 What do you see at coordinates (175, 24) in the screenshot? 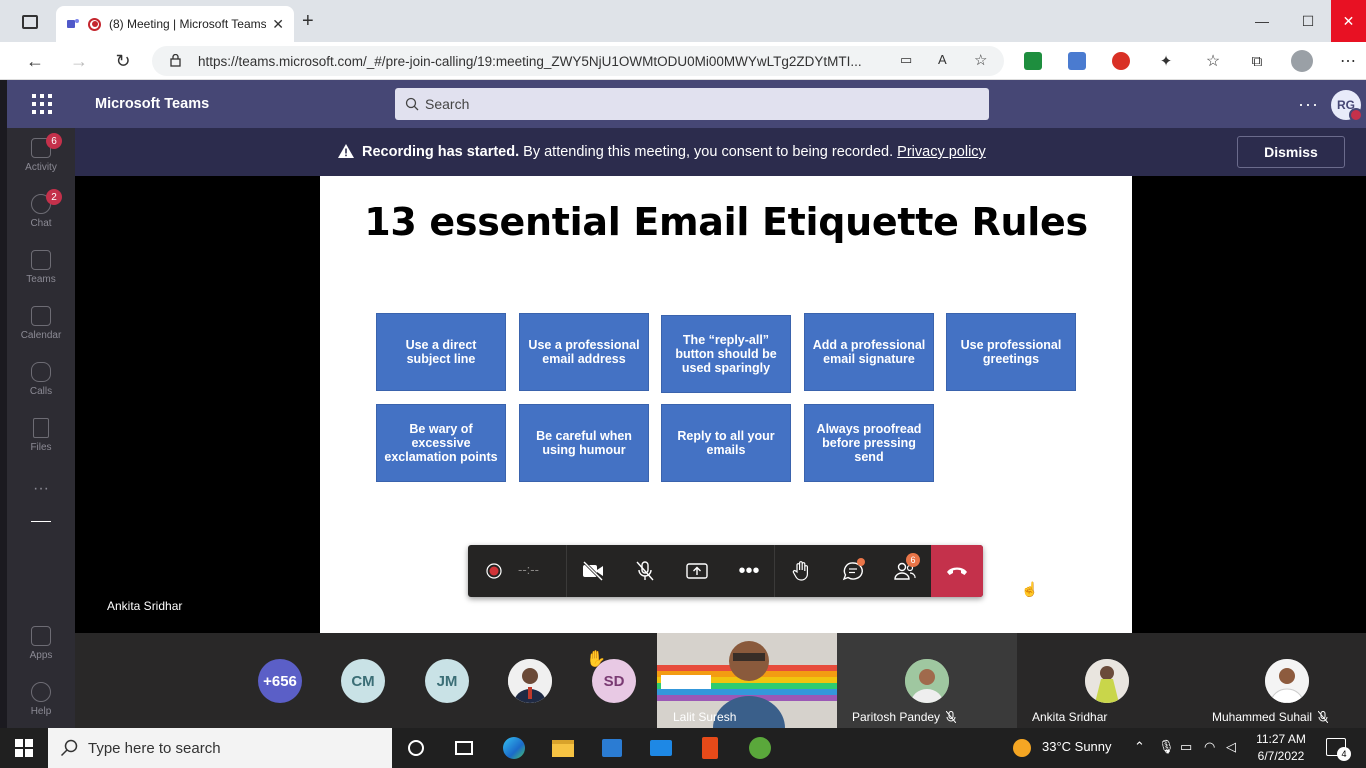
I see `browser-tab: (8) Meeting | Microsoft Teams ✕` at bounding box center [175, 24].